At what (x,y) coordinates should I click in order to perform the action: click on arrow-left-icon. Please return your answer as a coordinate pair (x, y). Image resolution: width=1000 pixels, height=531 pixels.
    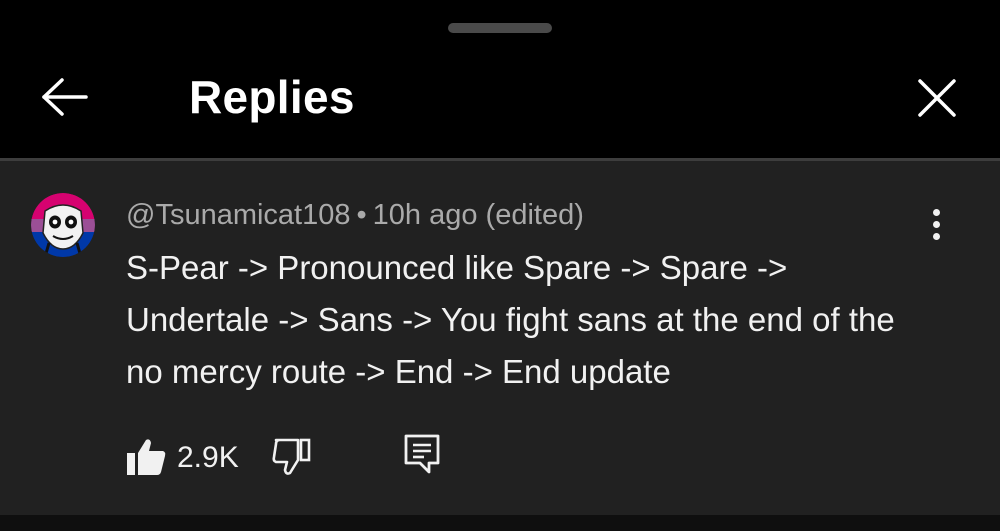
    Looking at the image, I should click on (65, 97).